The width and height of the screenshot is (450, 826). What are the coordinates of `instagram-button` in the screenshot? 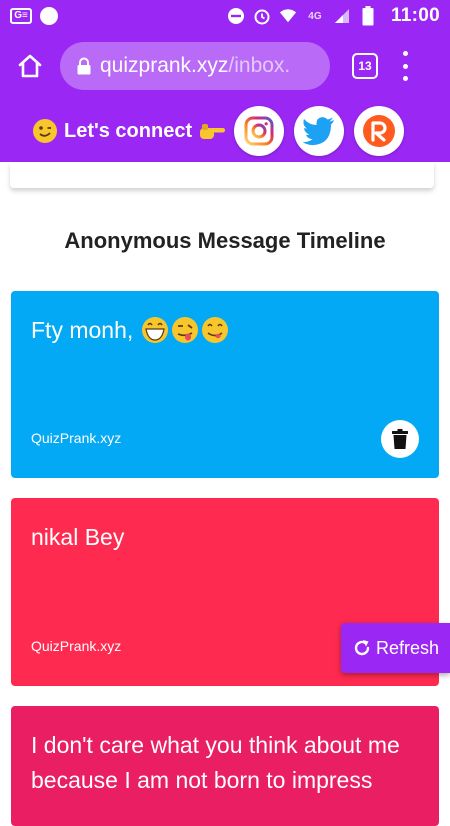 It's located at (259, 131).